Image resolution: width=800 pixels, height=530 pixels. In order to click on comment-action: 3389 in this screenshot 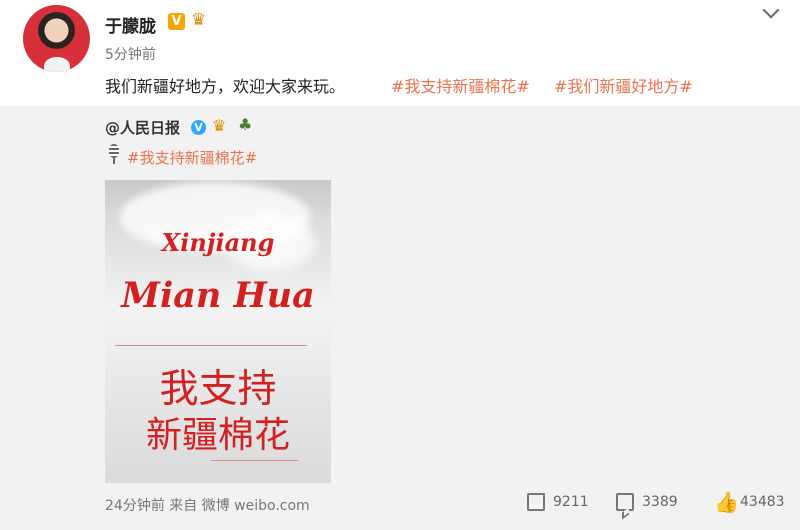, I will do `click(651, 503)`.